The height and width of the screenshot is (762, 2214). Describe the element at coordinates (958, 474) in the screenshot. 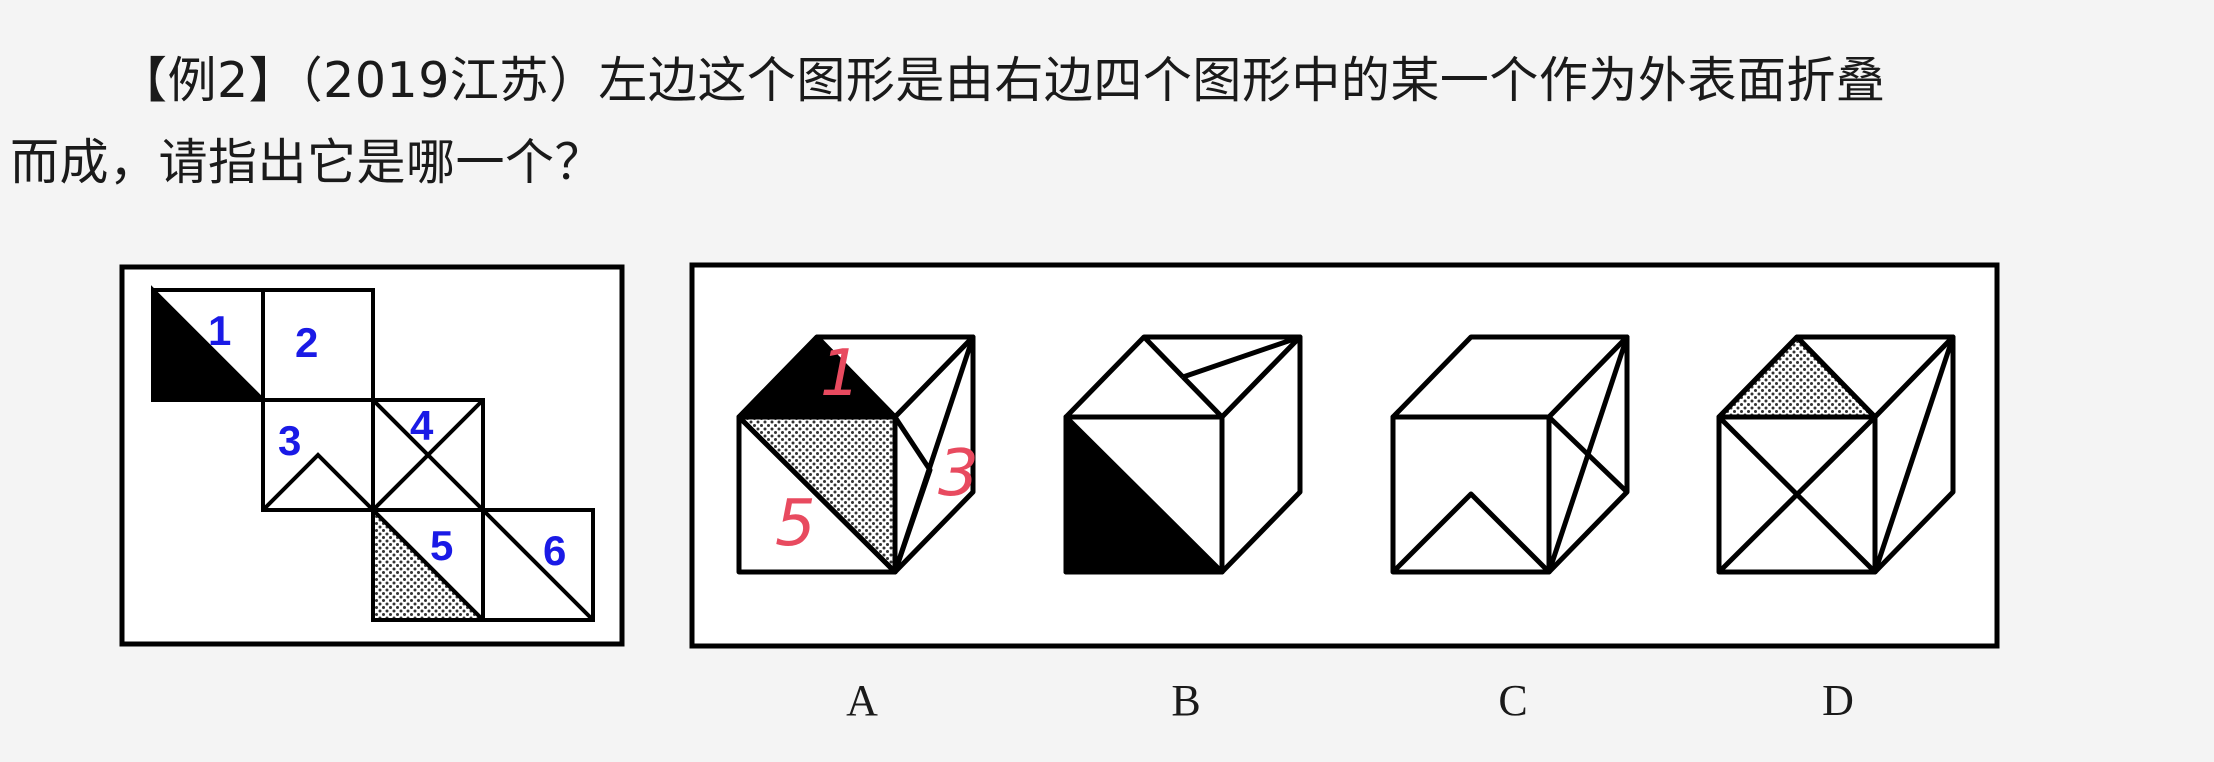

I see `annotation-3: 3` at that location.